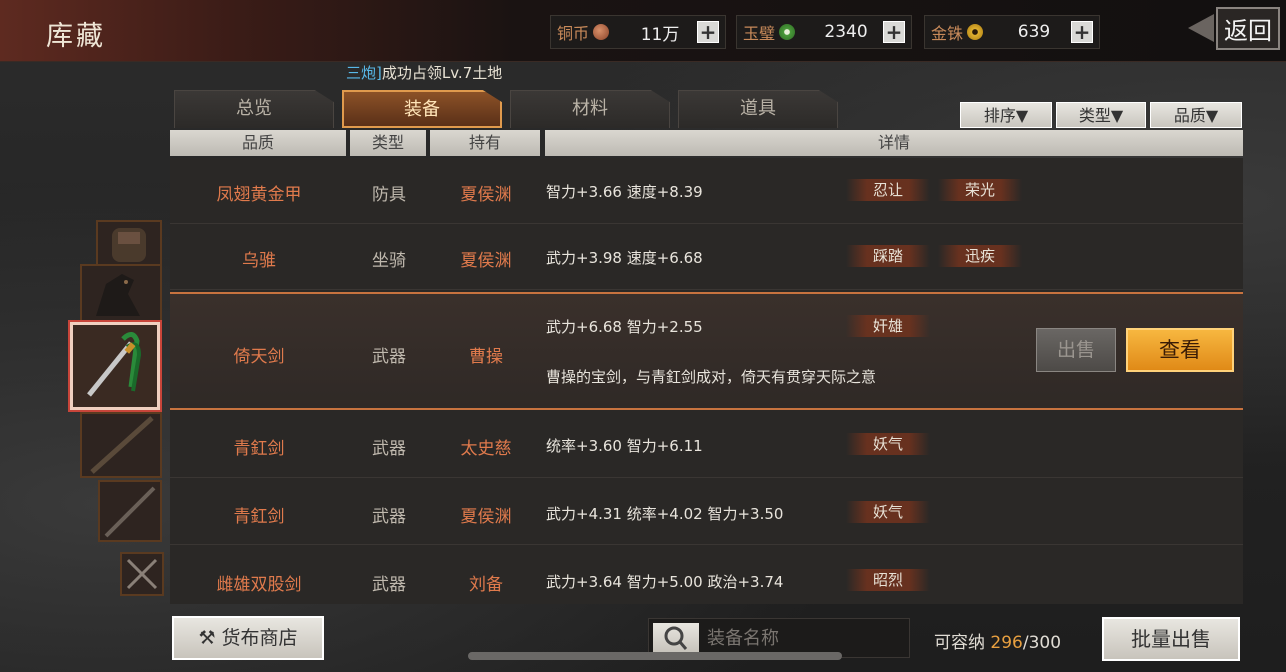 The height and width of the screenshot is (672, 1286). Describe the element at coordinates (706, 191) in the screenshot. I see `table-row: 凤翅黄金甲 防具 夏侯渊 智力+3.66 速度+8.39 忍让 荣光` at that location.